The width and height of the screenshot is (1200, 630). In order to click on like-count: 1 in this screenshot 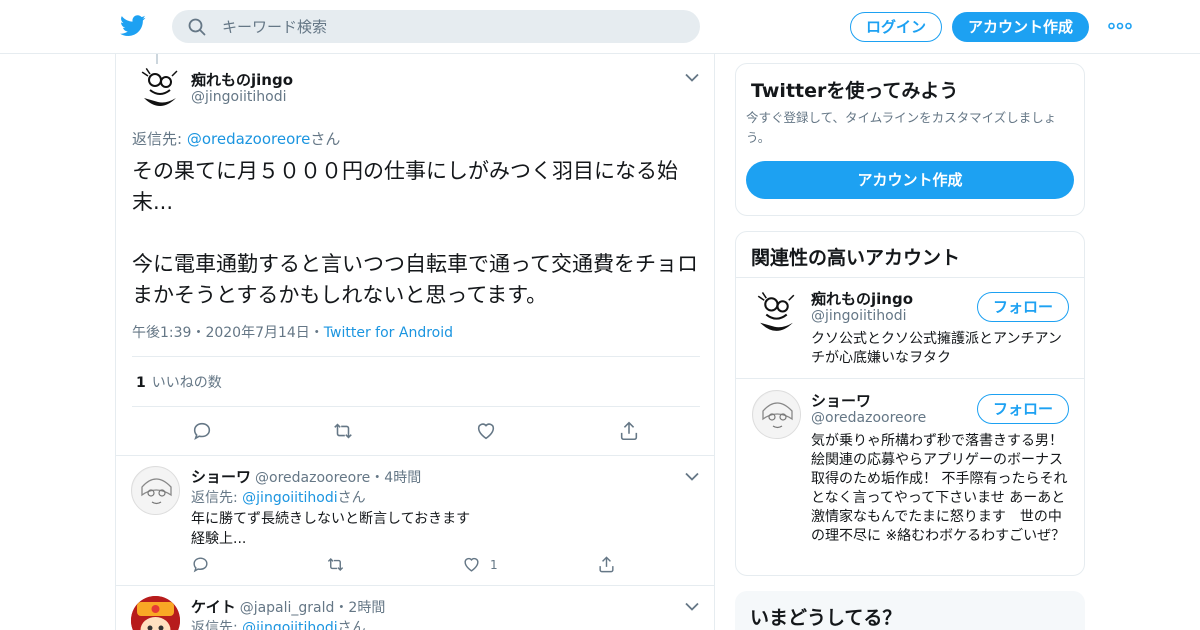, I will do `click(141, 383)`.